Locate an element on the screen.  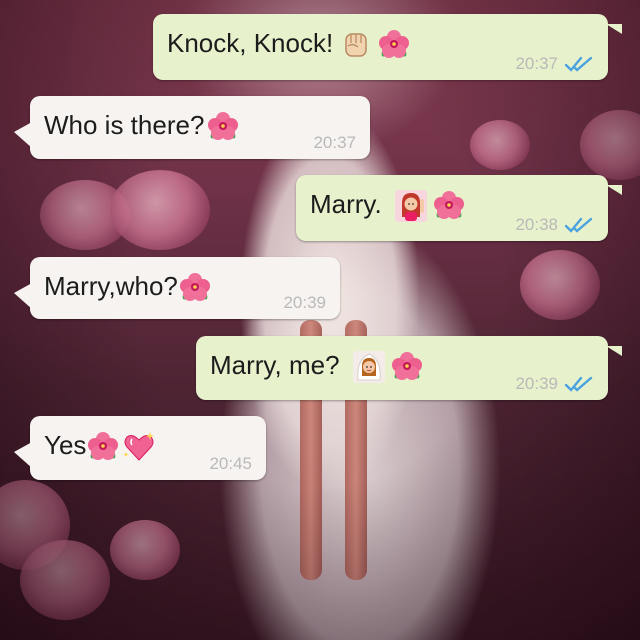
message-bubble-outgoing: Marry, me? 20:39 is located at coordinates (409, 368).